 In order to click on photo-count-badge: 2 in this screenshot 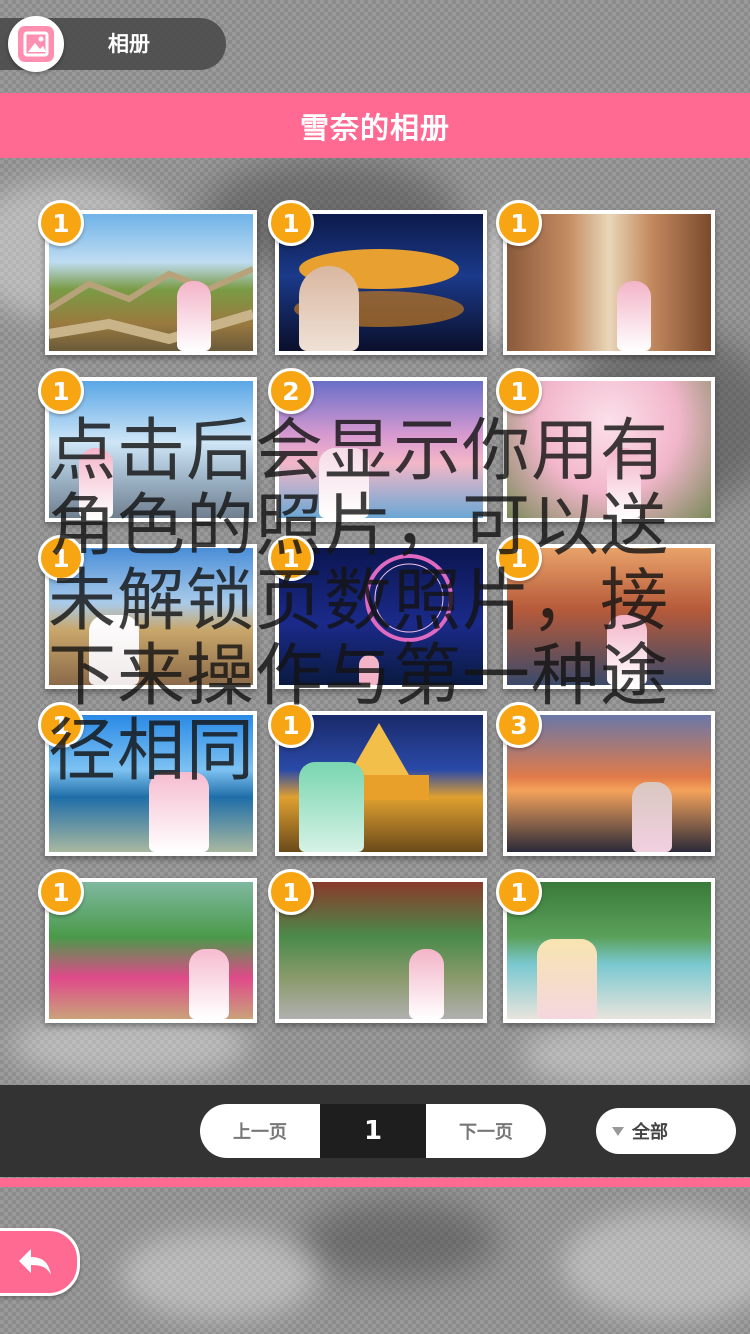, I will do `click(291, 391)`.